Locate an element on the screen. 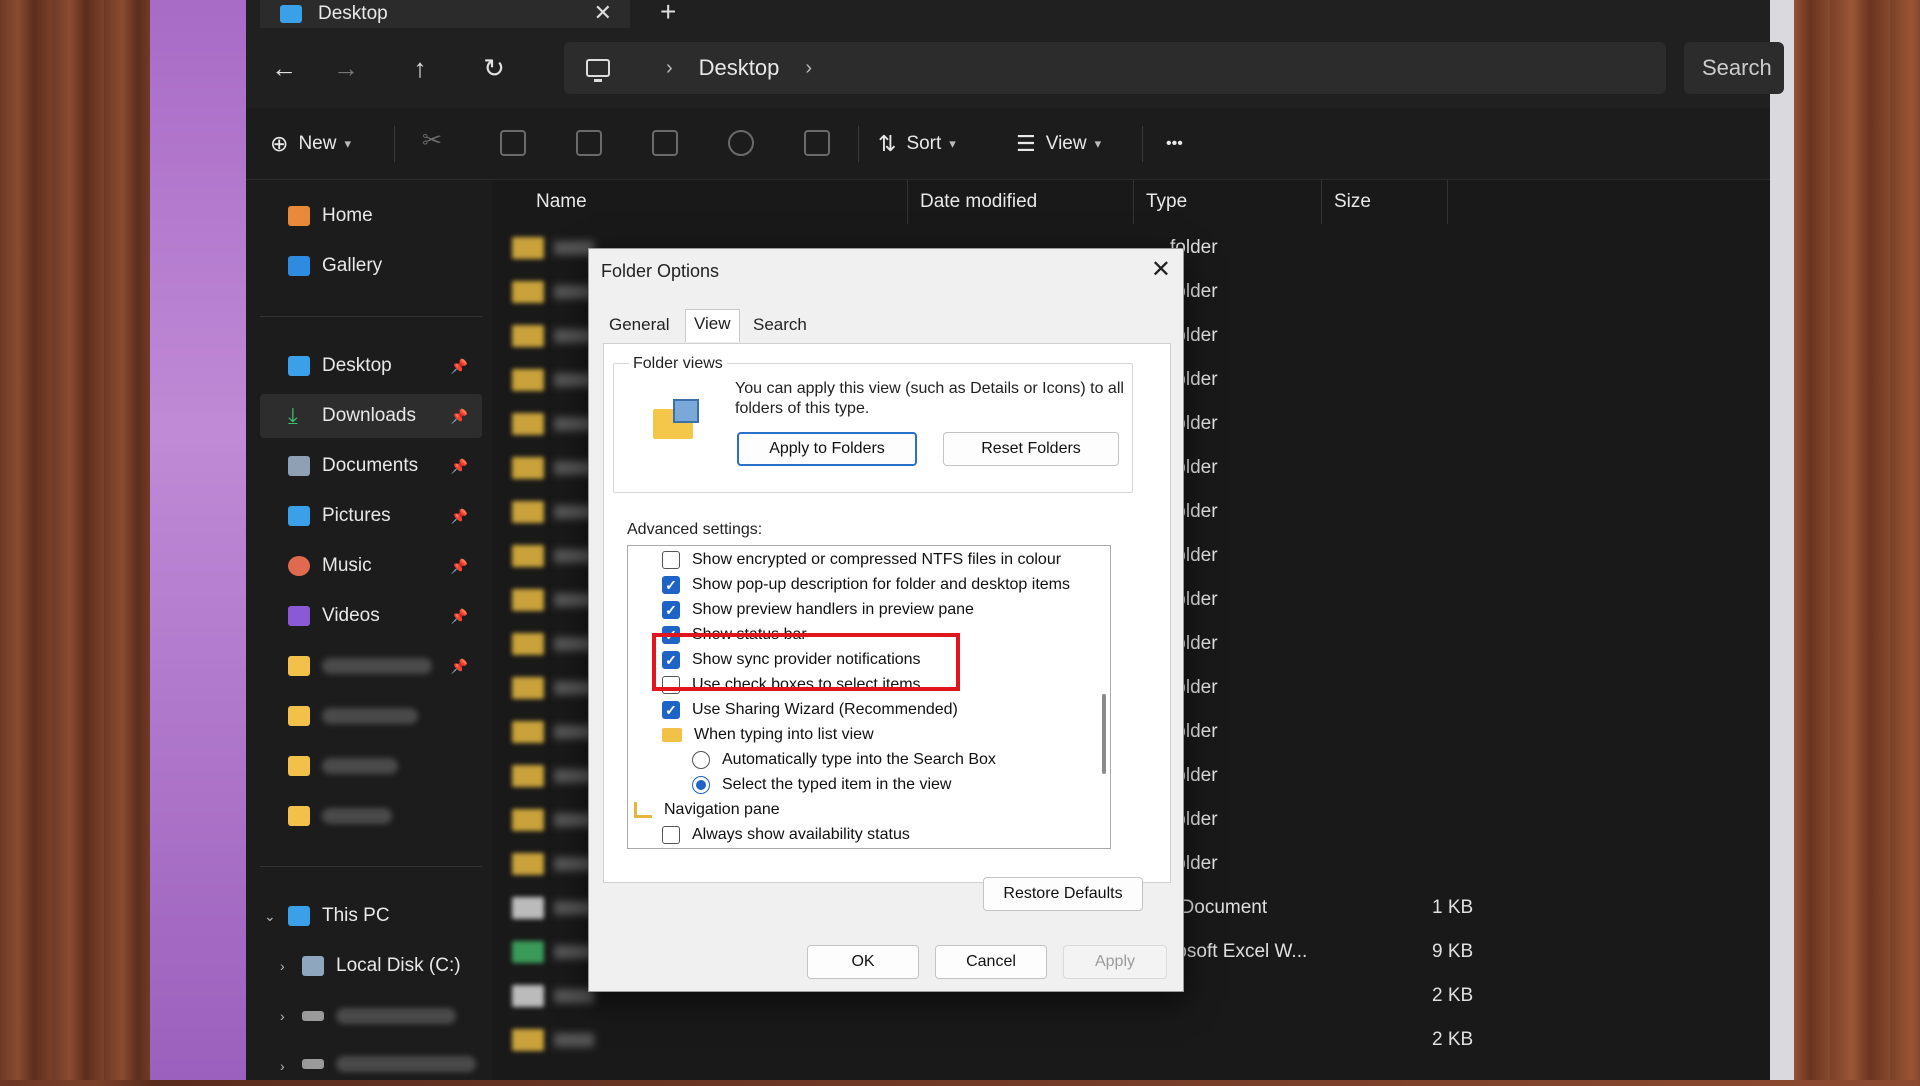  rename-icon is located at coordinates (665, 143).